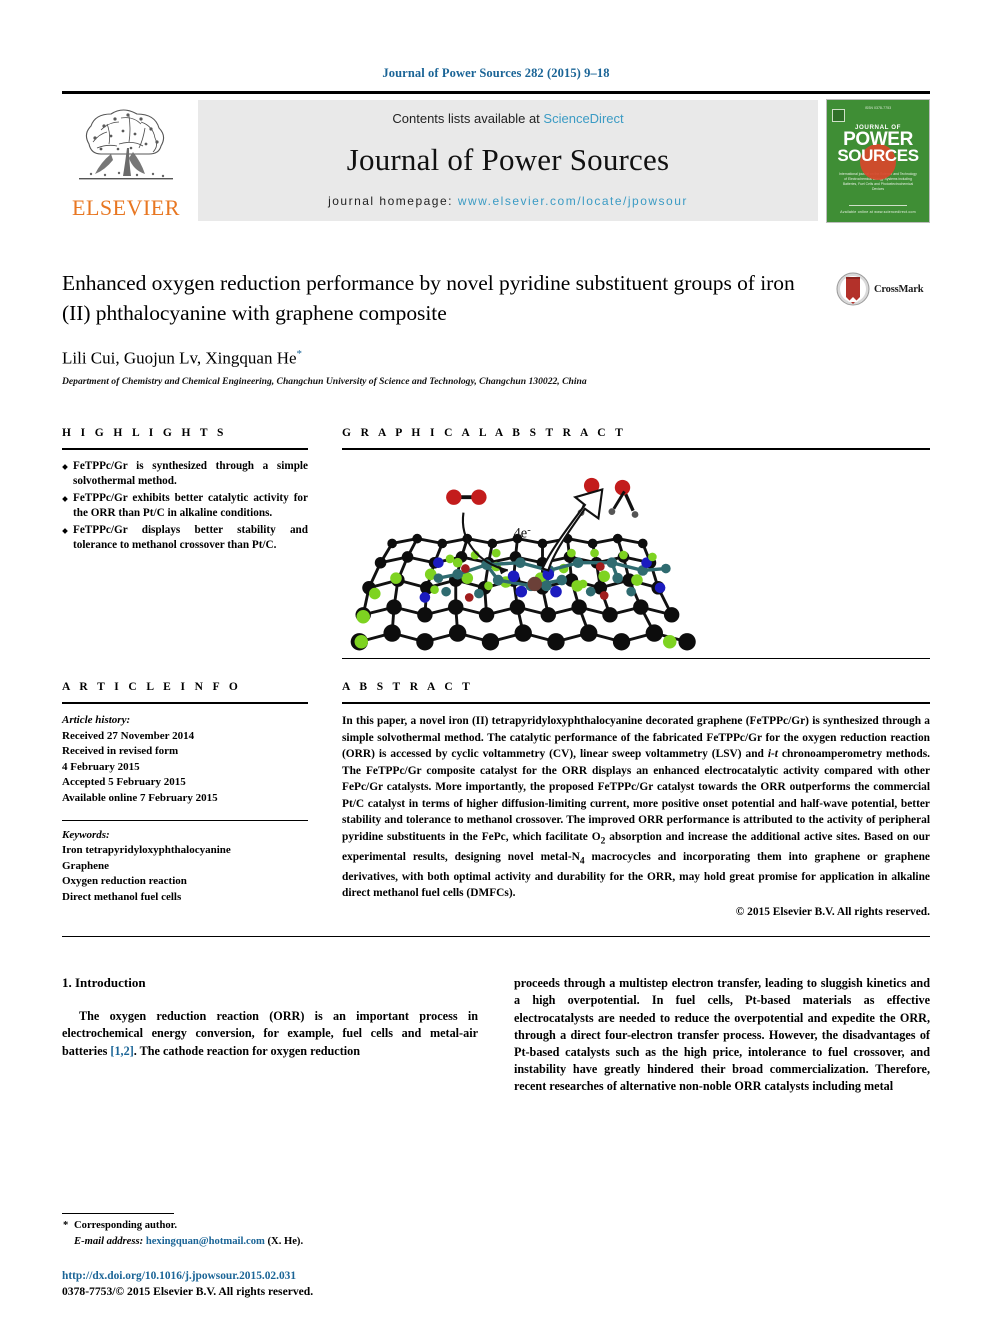 This screenshot has width=992, height=1323. What do you see at coordinates (185, 448) in the screenshot?
I see `highlights-divider` at bounding box center [185, 448].